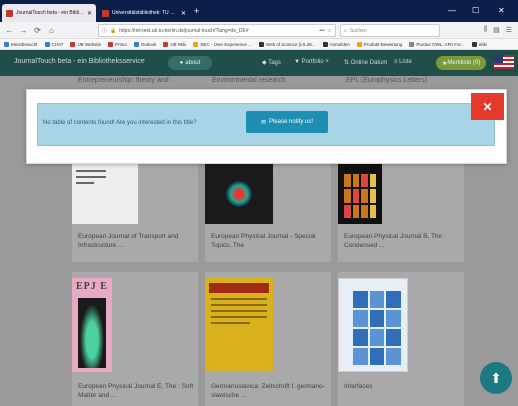 Image resolution: width=518 pixels, height=406 pixels. I want to click on toolbar-icons: ⫼ ▤ ☰, so click(498, 30).